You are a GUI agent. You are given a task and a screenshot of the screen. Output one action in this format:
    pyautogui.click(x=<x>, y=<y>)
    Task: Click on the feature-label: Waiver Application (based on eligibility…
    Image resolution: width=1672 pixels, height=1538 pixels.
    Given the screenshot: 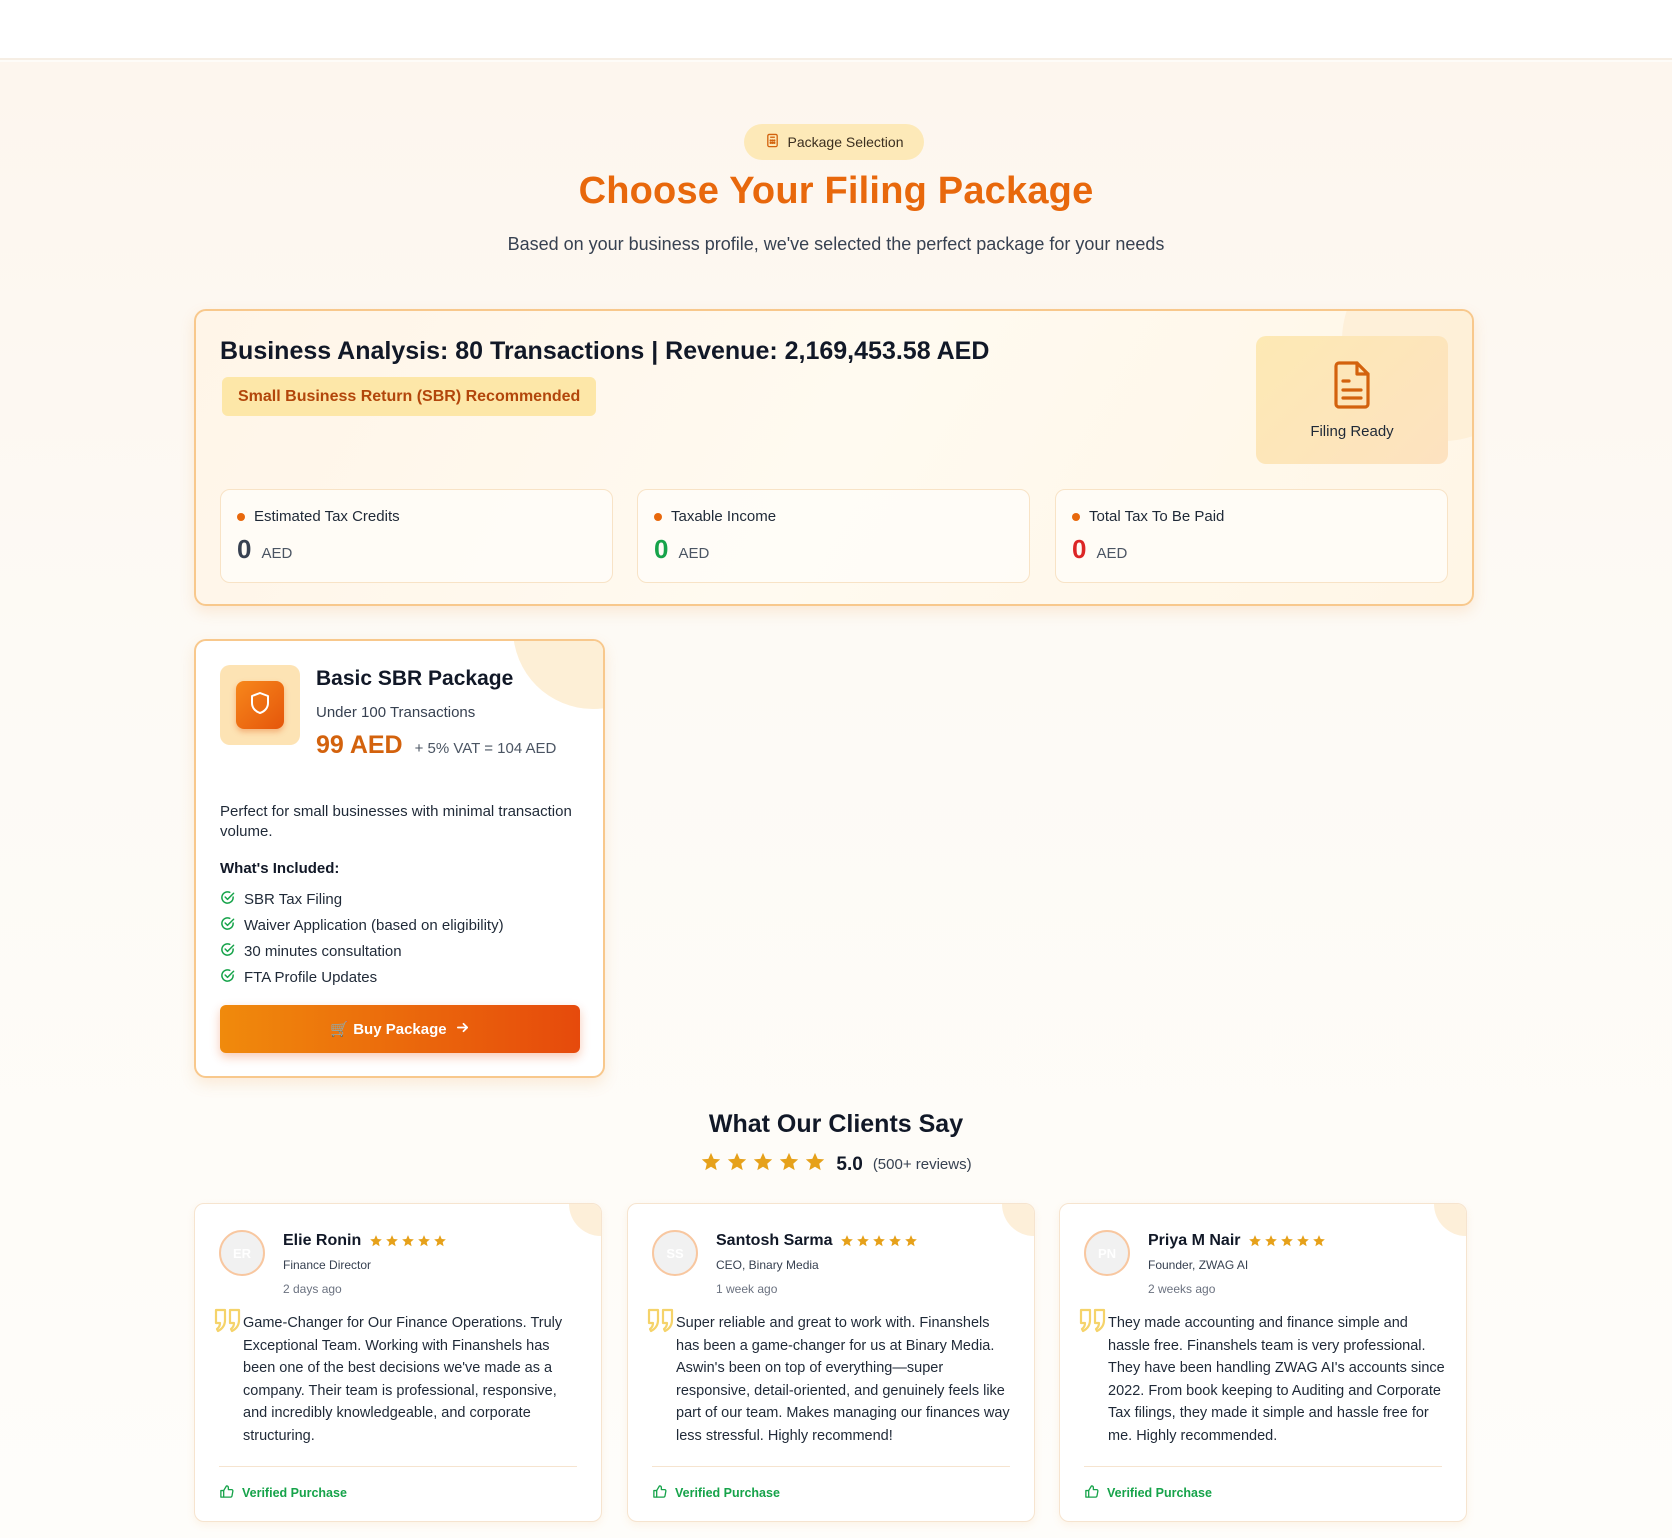 What is the action you would take?
    pyautogui.click(x=374, y=925)
    